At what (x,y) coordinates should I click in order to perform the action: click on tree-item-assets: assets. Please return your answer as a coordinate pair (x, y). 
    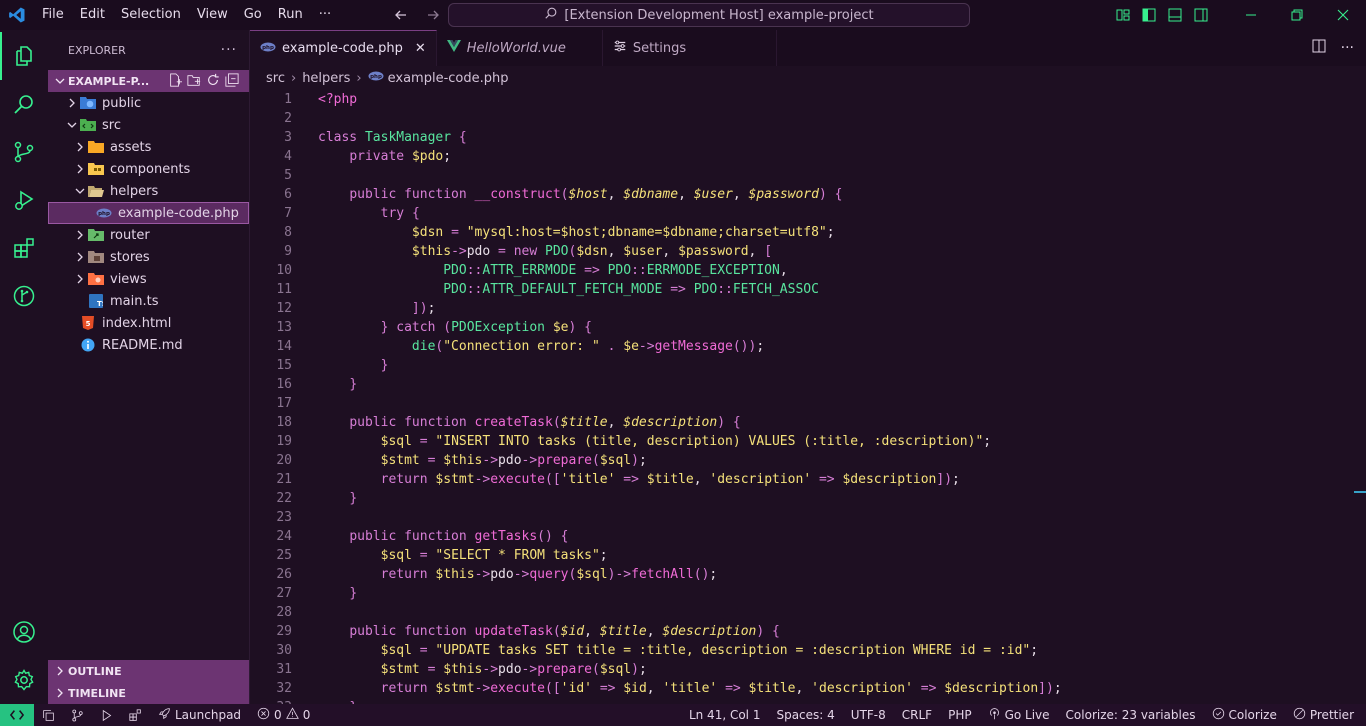
    Looking at the image, I should click on (148, 147).